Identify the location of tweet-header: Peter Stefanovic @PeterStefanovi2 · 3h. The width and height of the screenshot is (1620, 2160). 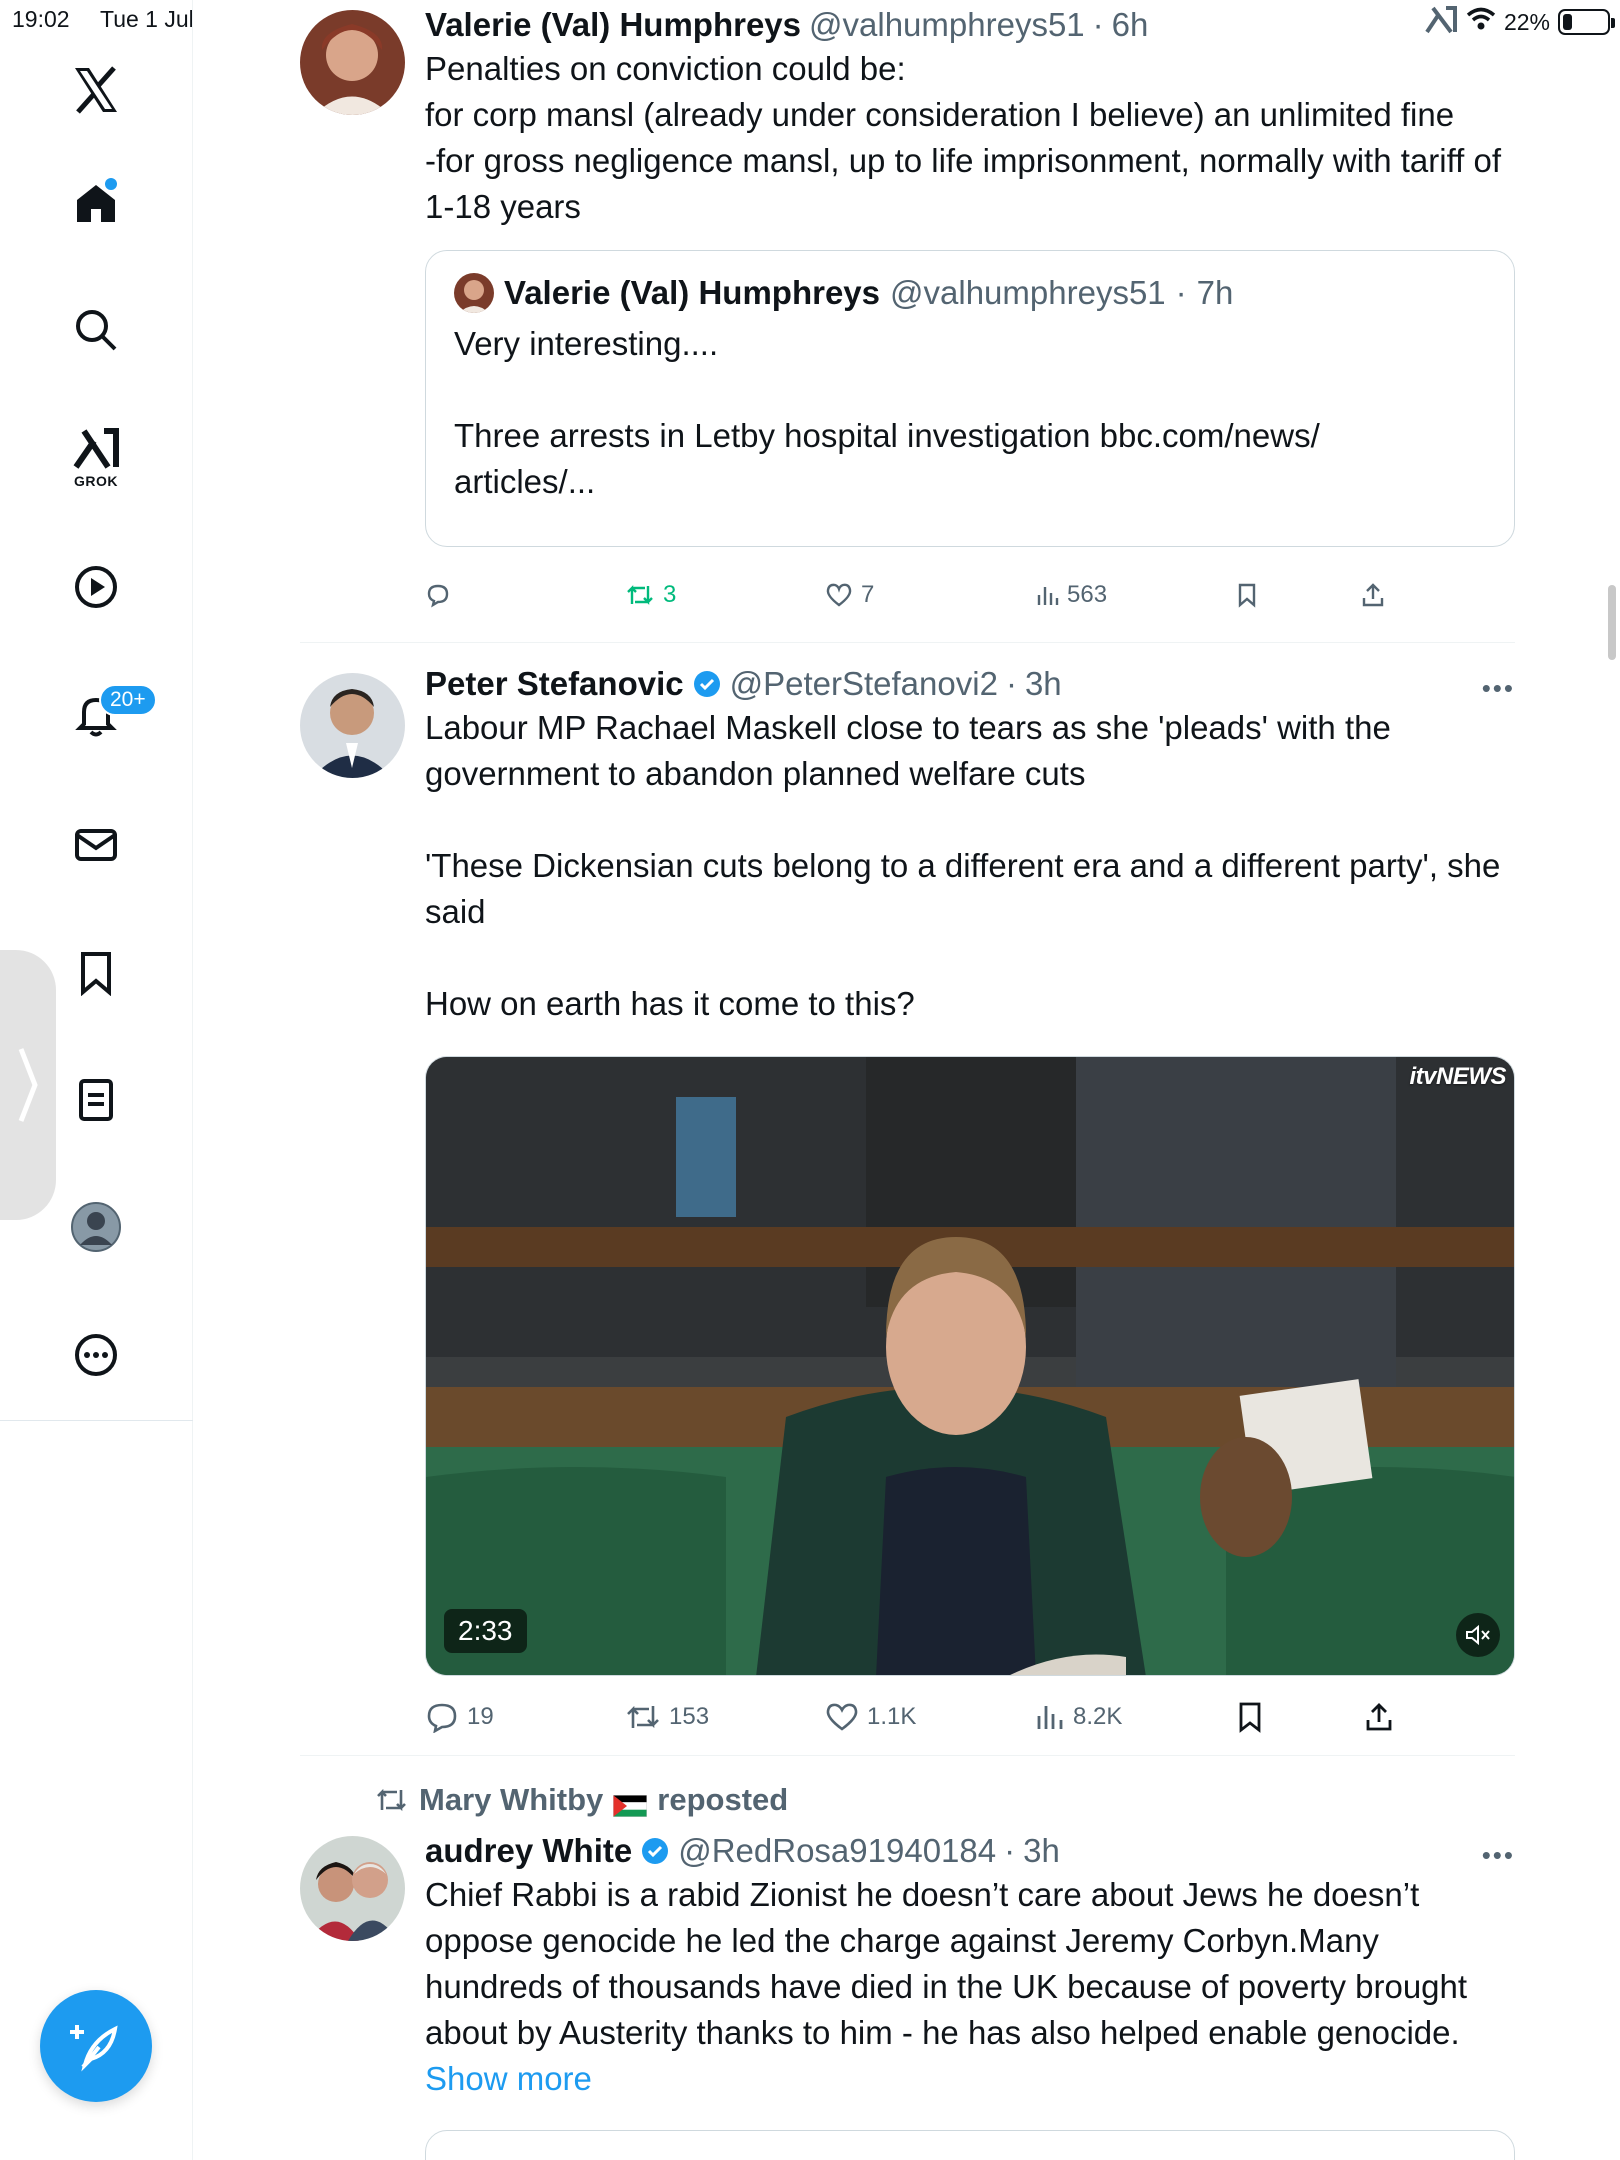
(970, 684).